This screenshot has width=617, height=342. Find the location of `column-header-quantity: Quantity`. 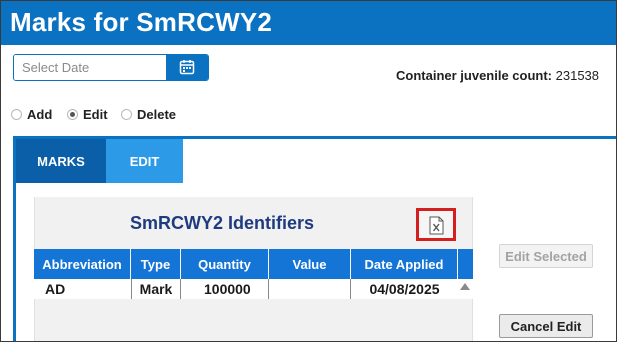

column-header-quantity: Quantity is located at coordinates (225, 264).